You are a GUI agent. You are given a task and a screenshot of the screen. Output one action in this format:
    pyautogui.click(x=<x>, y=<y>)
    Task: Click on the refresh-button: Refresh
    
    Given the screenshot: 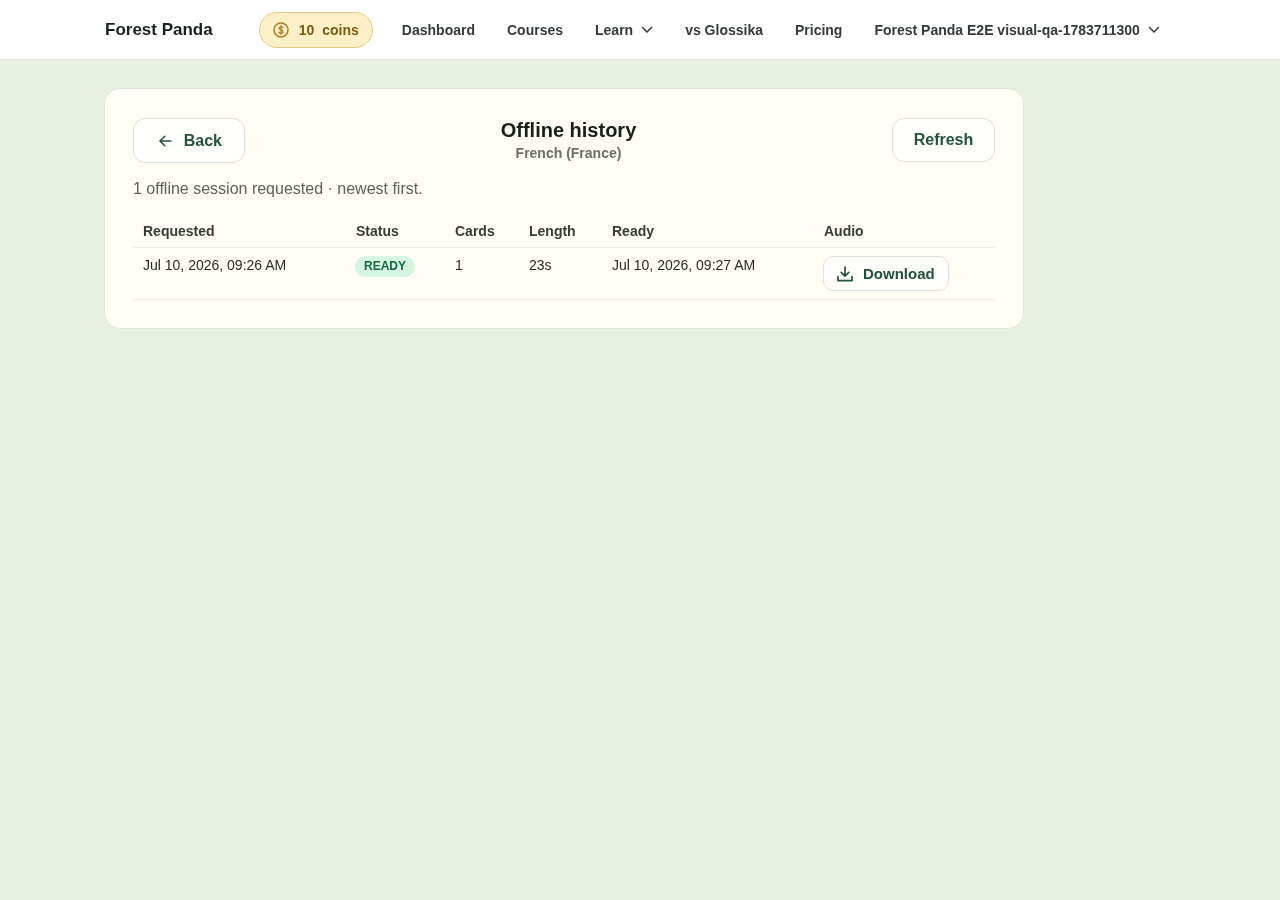 What is the action you would take?
    pyautogui.click(x=943, y=140)
    